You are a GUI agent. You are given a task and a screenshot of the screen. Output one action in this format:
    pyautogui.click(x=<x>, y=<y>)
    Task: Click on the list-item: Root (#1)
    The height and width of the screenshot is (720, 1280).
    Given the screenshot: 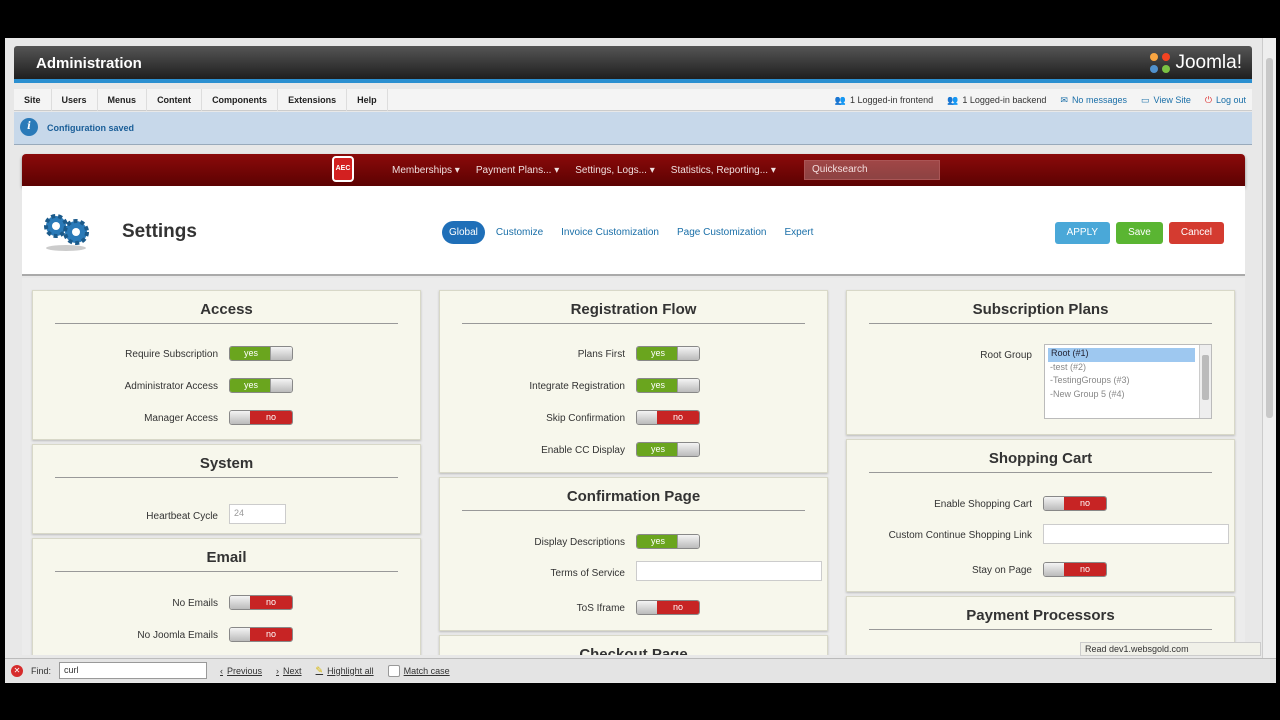 What is the action you would take?
    pyautogui.click(x=1121, y=355)
    